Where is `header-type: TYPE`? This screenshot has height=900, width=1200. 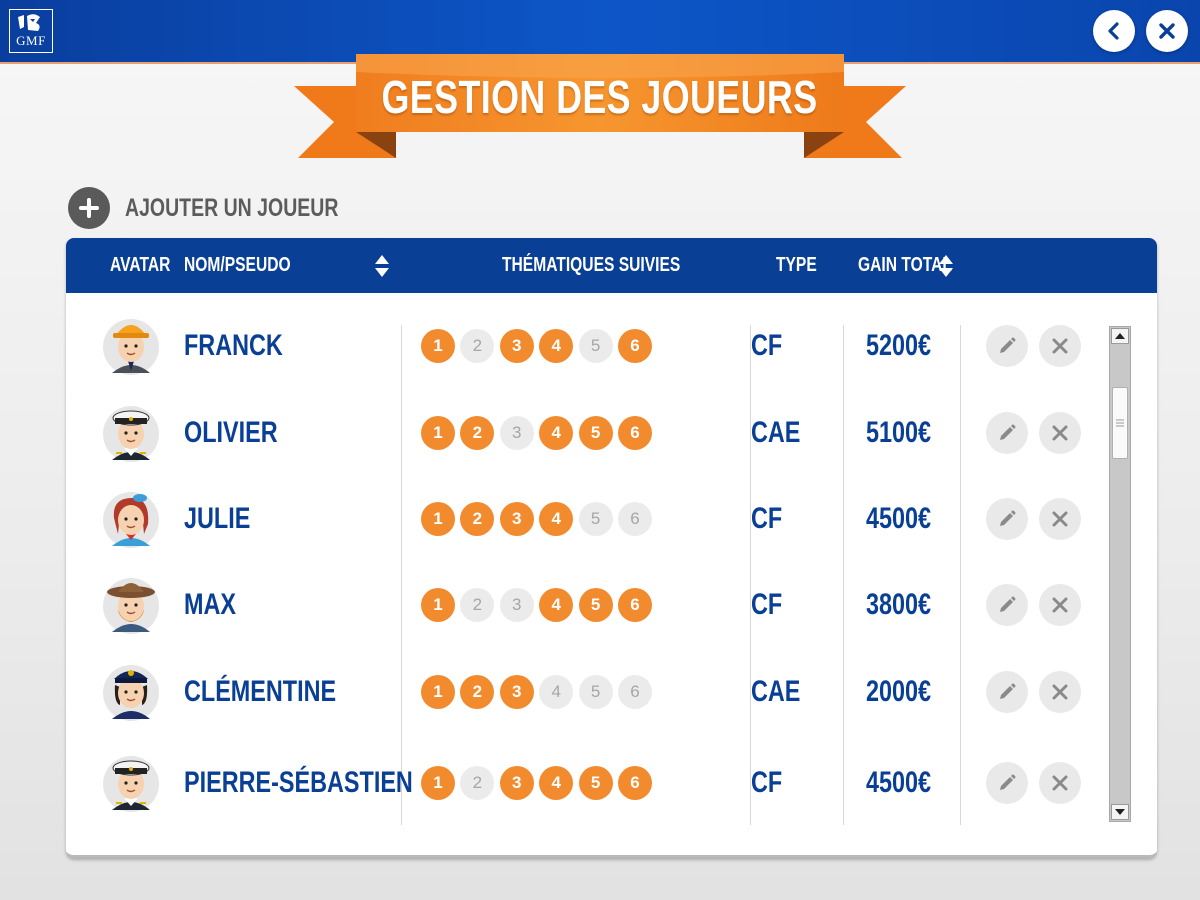 header-type: TYPE is located at coordinates (796, 265).